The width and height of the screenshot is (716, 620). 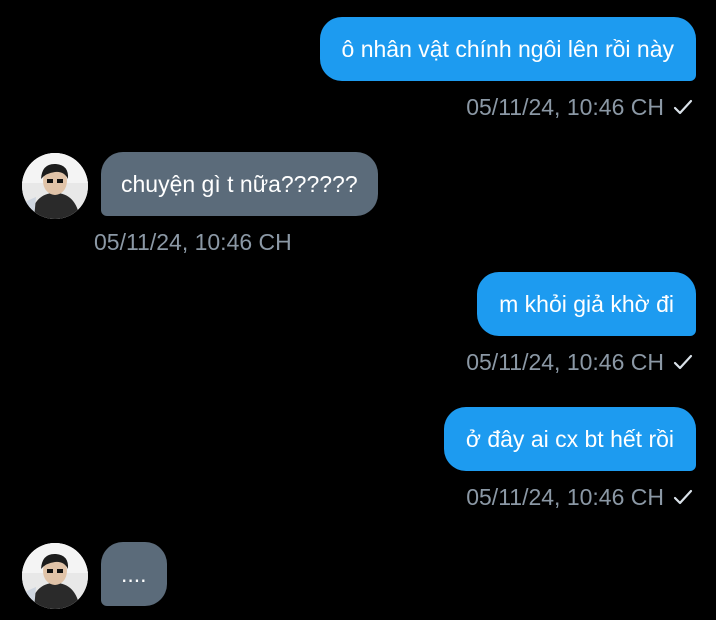 I want to click on message-text: chuyện gì t nữa??????, so click(x=239, y=184).